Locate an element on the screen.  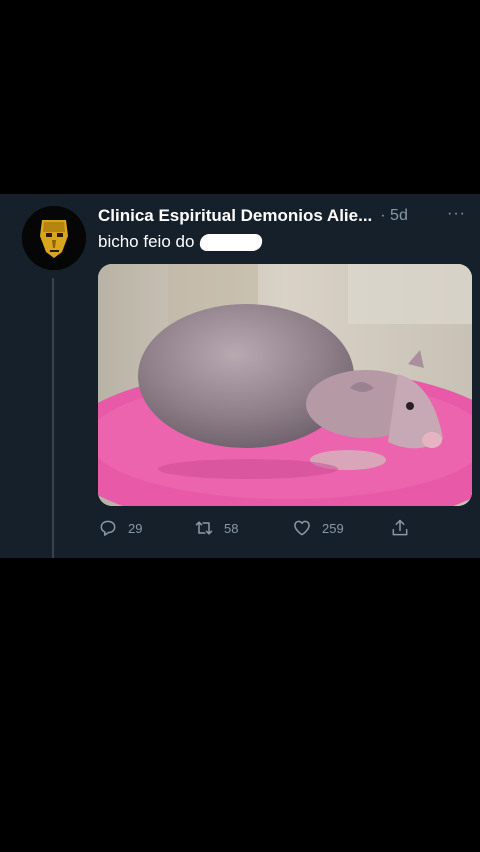
like-count: 259 is located at coordinates (333, 528).